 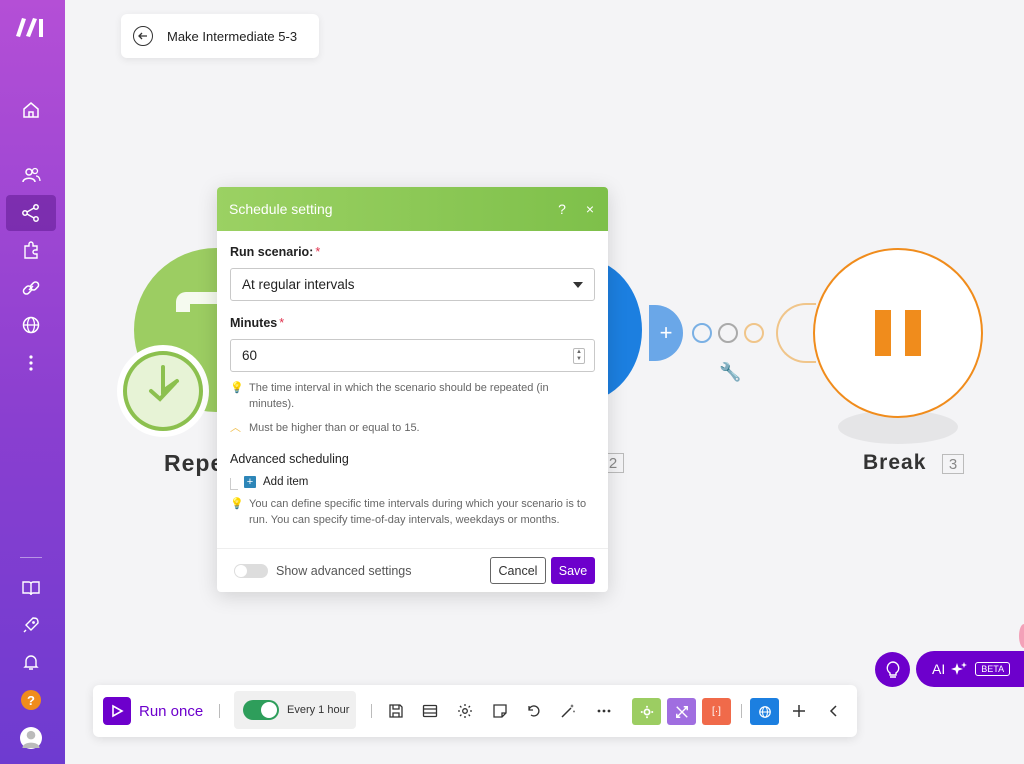 I want to click on history-button, so click(x=534, y=711).